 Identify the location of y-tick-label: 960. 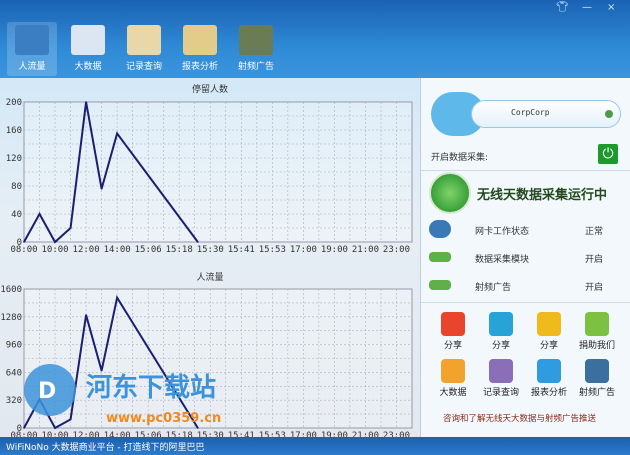
(14, 346).